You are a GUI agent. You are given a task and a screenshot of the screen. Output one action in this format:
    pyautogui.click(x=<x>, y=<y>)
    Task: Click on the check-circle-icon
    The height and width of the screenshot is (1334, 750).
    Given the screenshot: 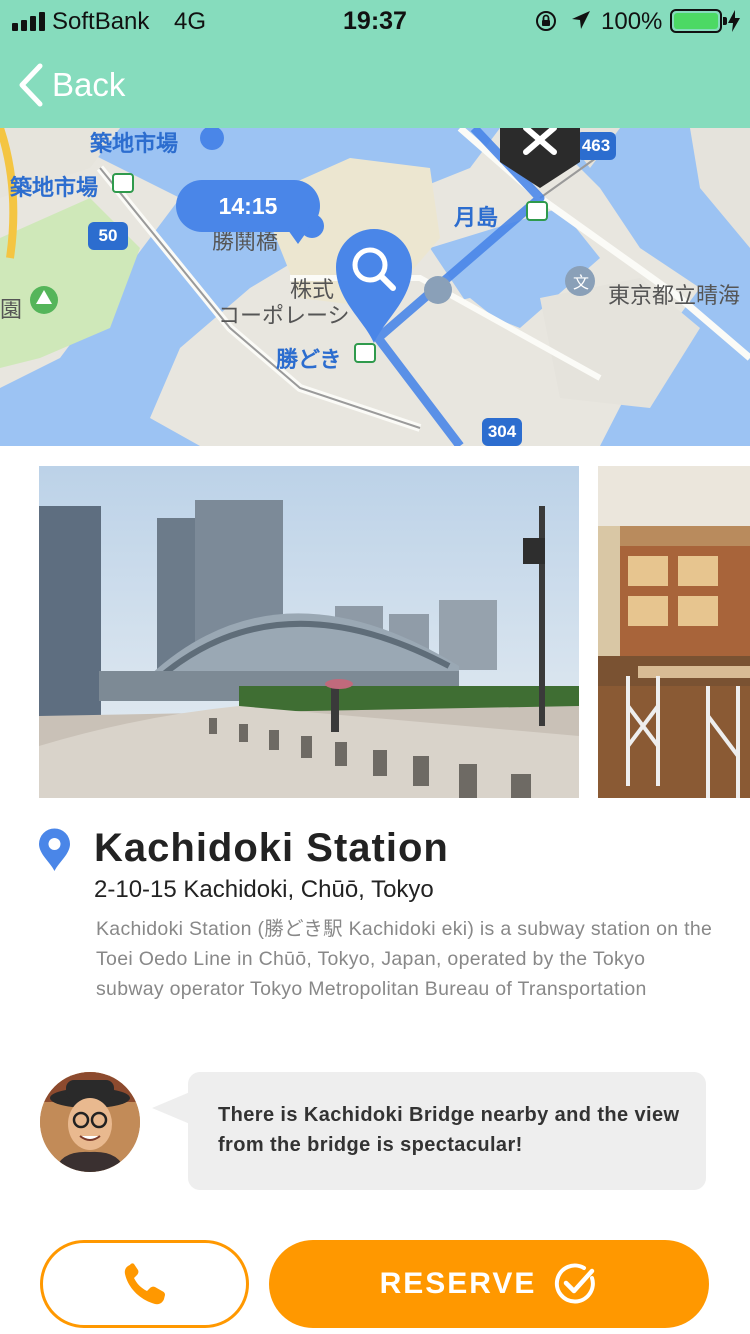 What is the action you would take?
    pyautogui.click(x=575, y=1283)
    